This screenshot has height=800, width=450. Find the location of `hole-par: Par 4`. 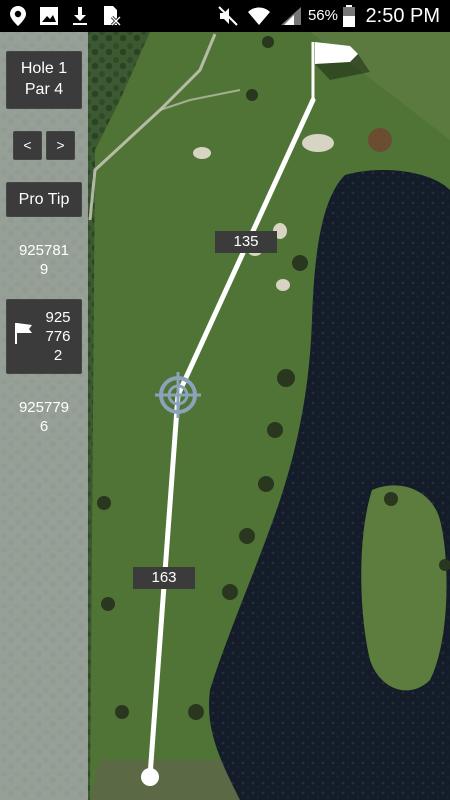

hole-par: Par 4 is located at coordinates (44, 89).